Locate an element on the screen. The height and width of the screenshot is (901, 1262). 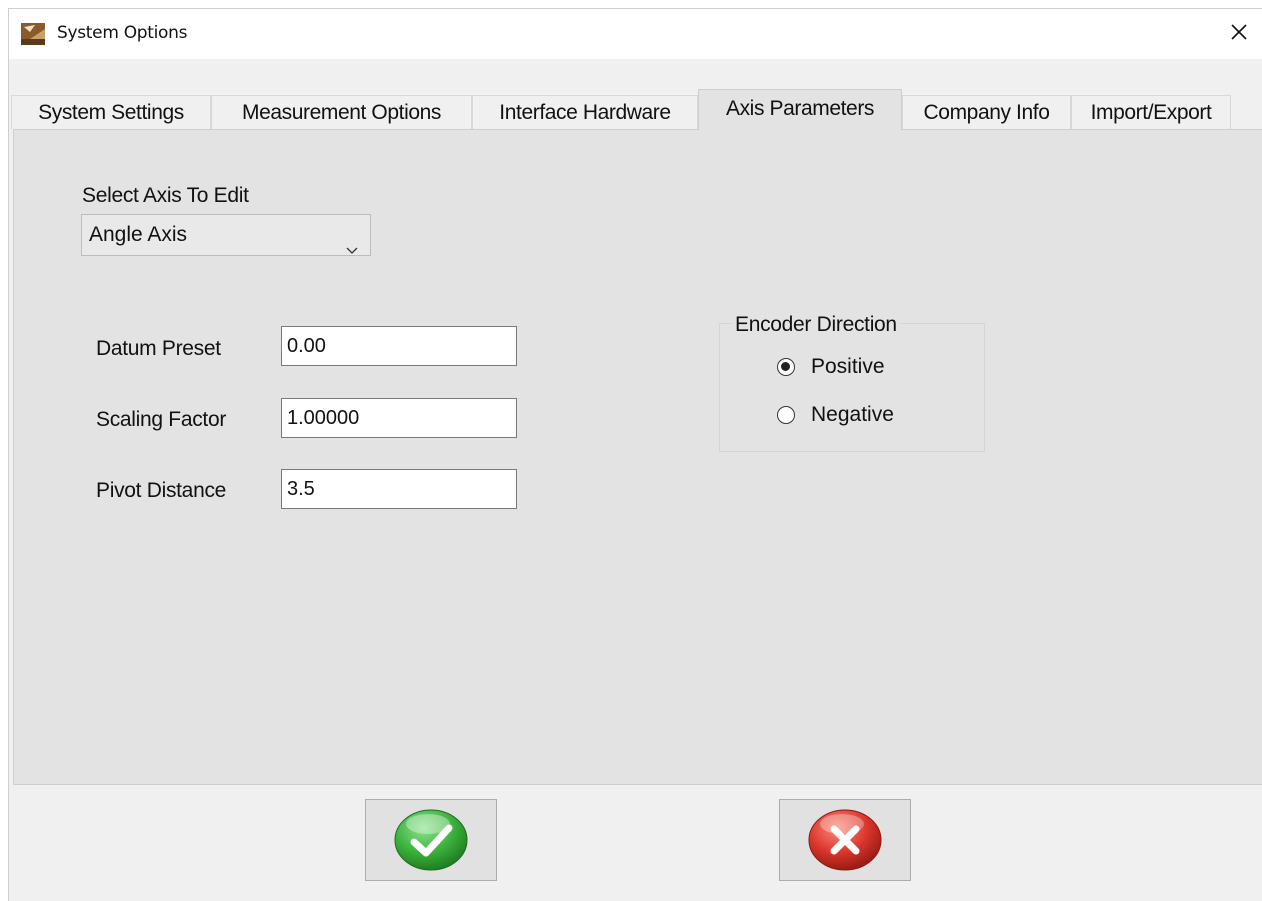
encoder-direction-group is located at coordinates (852, 387).